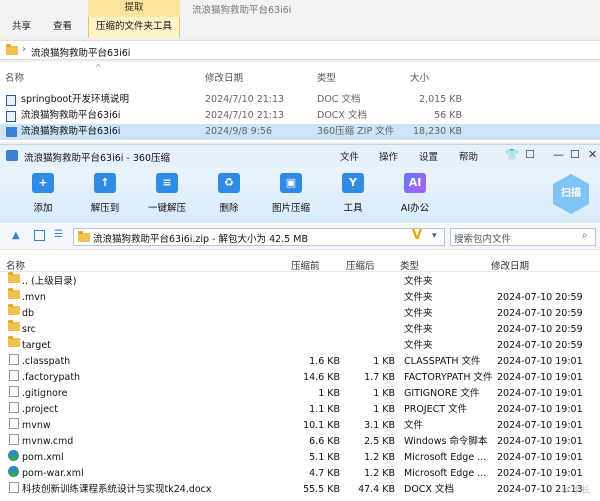 The image size is (600, 501). Describe the element at coordinates (530, 154) in the screenshot. I see `feedback-icon: ☐` at that location.